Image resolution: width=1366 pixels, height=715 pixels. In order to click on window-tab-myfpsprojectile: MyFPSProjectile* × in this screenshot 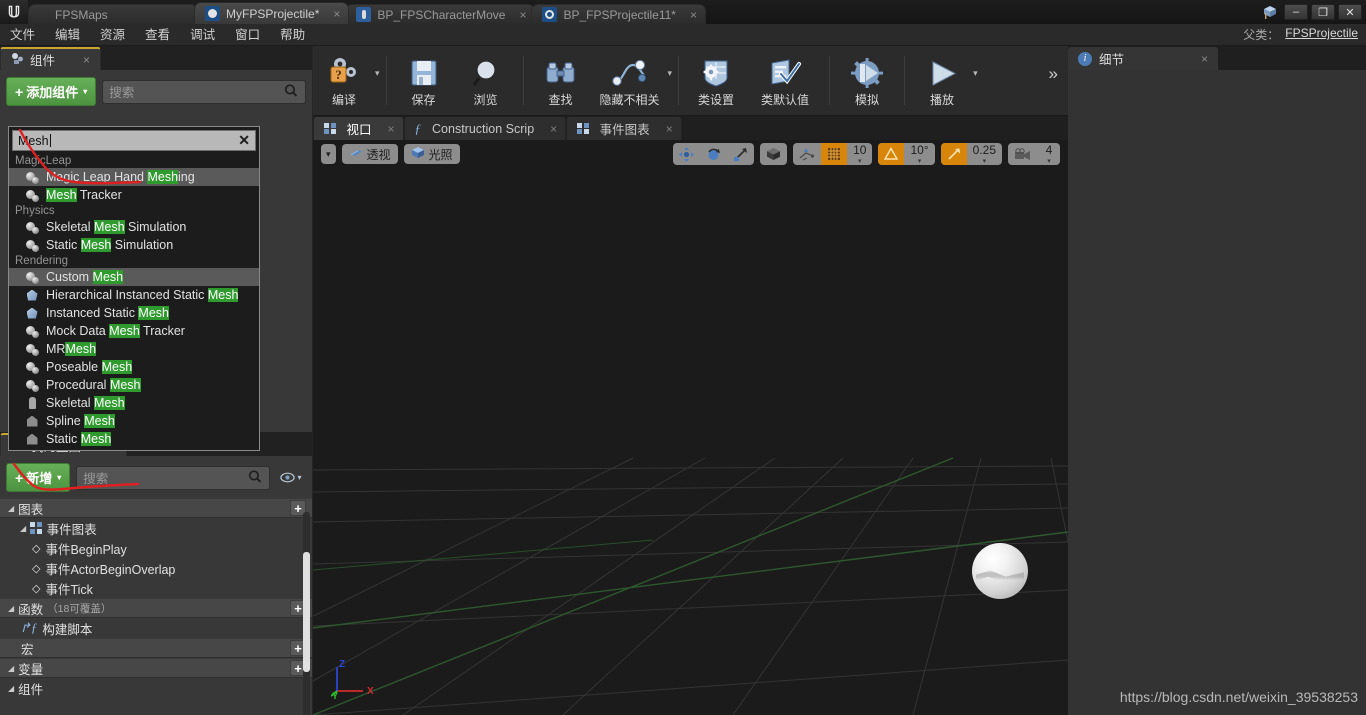, I will do `click(272, 13)`.